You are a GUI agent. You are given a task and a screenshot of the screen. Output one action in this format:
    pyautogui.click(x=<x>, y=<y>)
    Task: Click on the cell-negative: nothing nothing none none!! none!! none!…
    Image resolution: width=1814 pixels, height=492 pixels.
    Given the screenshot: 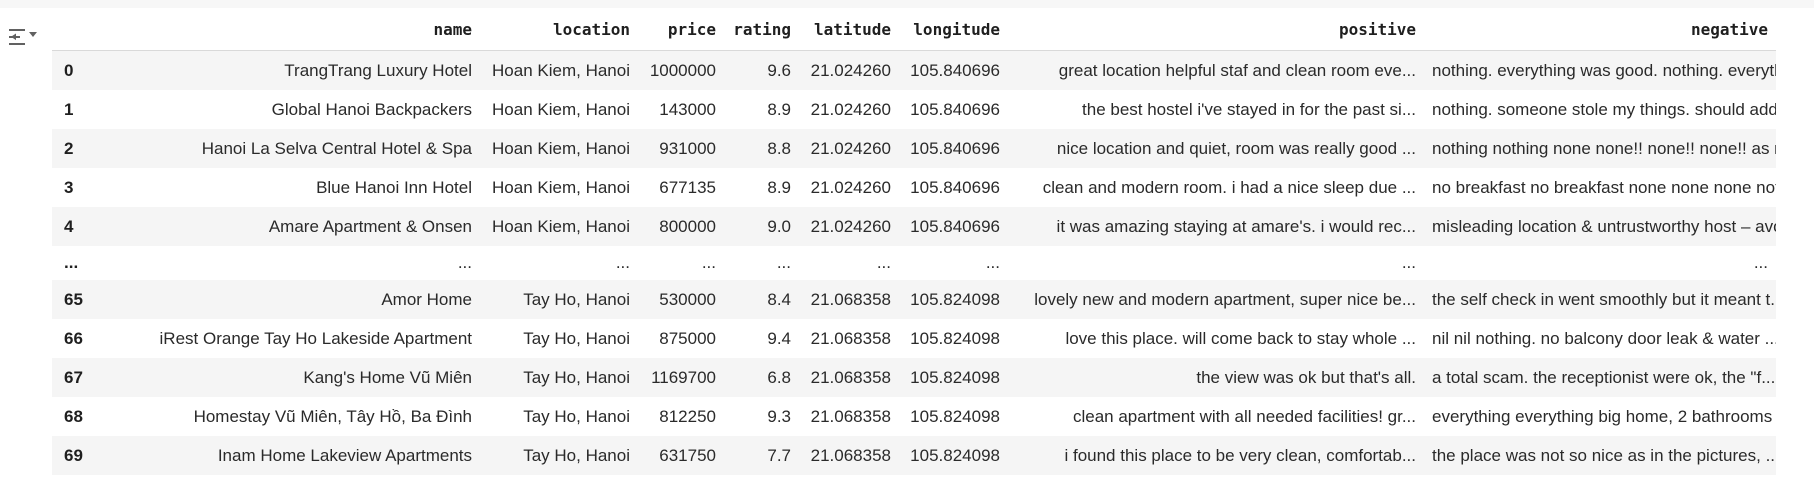 What is the action you would take?
    pyautogui.click(x=1600, y=148)
    